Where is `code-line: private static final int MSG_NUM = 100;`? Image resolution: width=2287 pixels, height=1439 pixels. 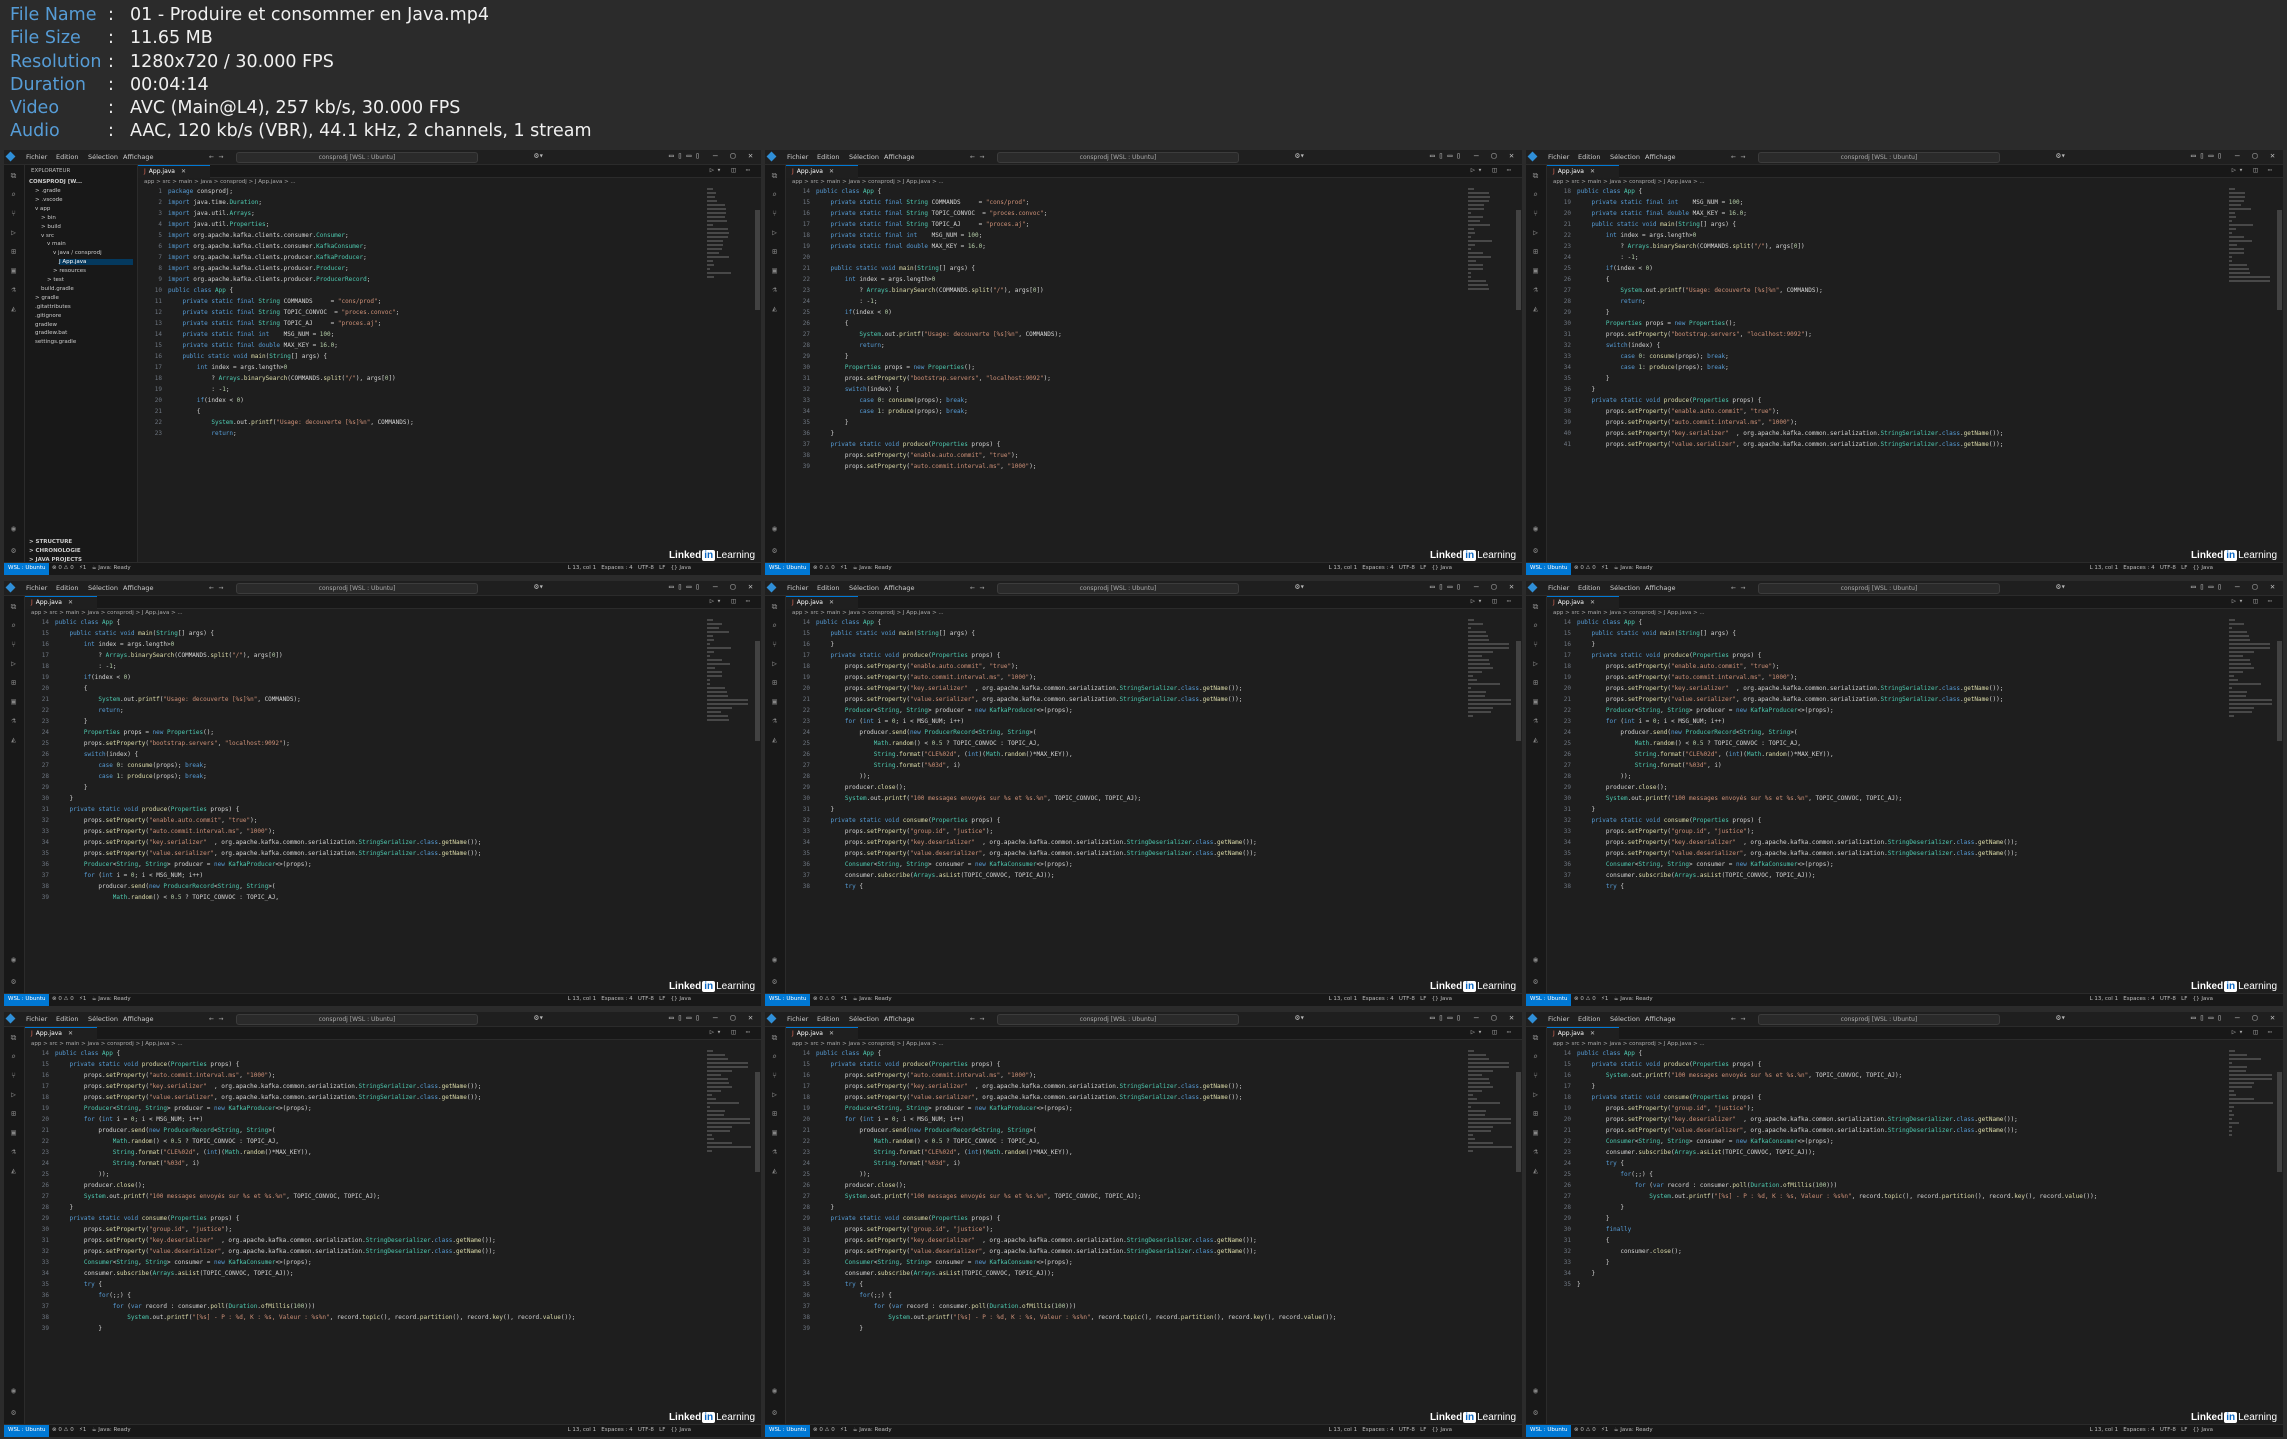
code-line: private static final int MSG_NUM = 100; is located at coordinates (436, 335).